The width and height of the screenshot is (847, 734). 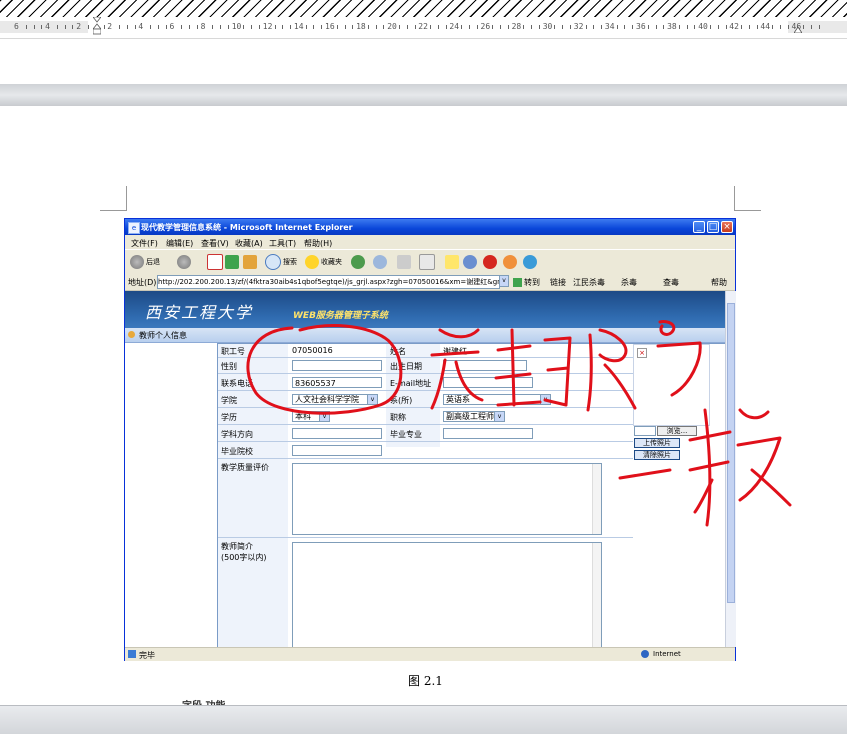 I want to click on mail-button, so click(x=381, y=262).